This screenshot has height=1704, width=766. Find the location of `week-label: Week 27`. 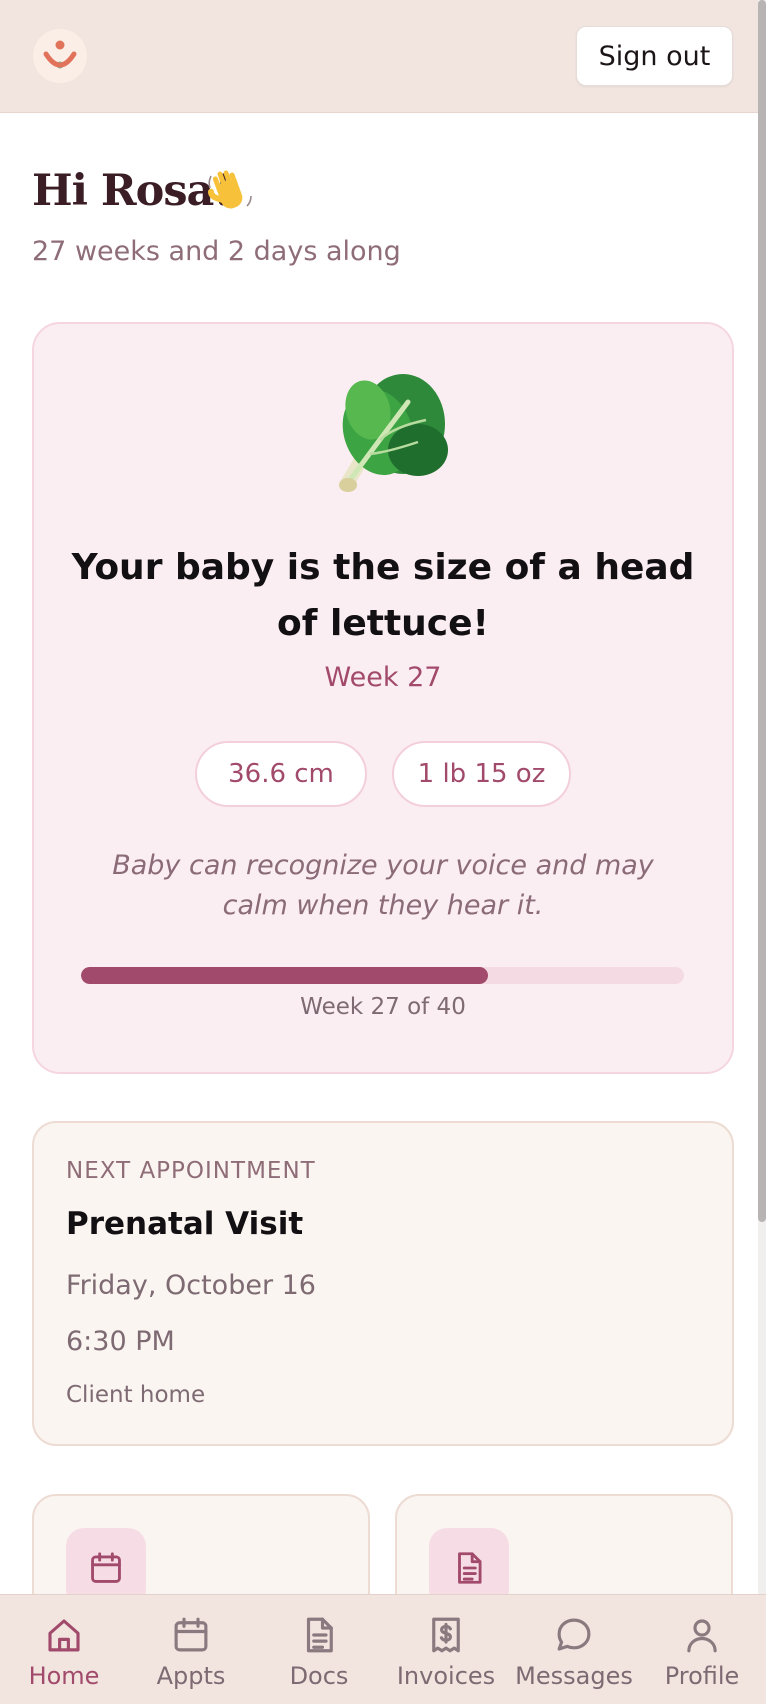

week-label: Week 27 is located at coordinates (383, 677).